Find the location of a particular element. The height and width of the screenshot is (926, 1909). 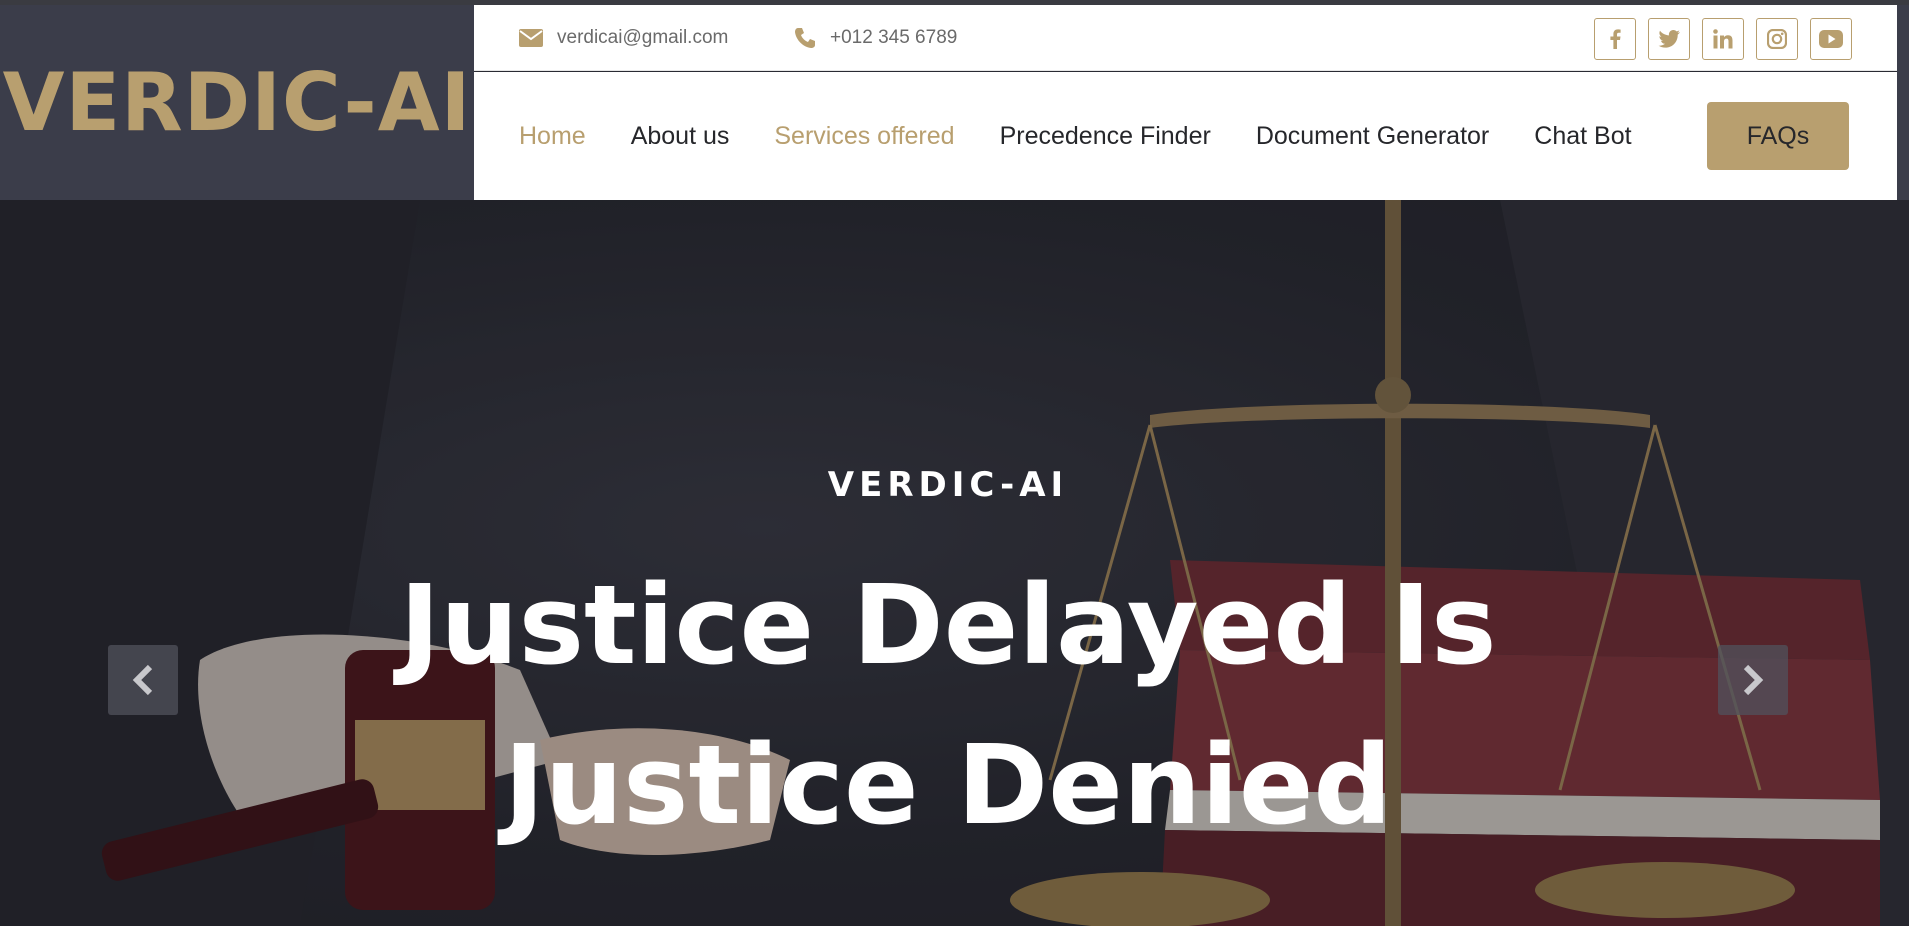

hero-eyebrow: VERDIC-AI is located at coordinates (948, 485).